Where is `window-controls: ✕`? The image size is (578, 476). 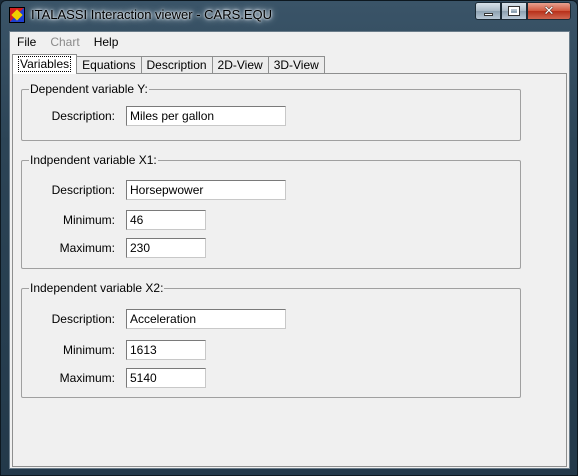
window-controls: ✕ is located at coordinates (523, 11).